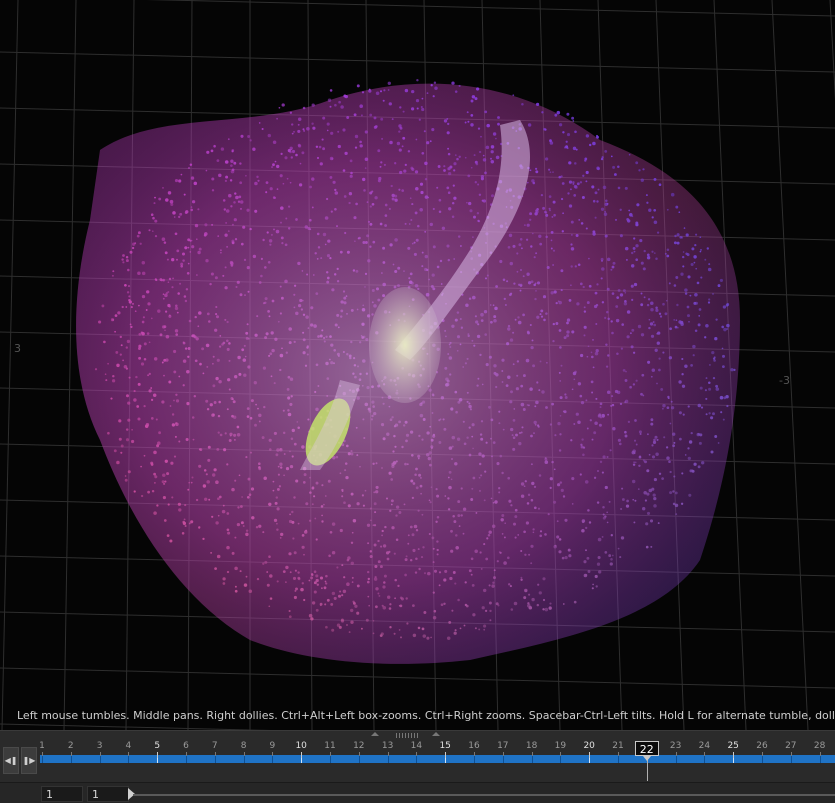  Describe the element at coordinates (484, 795) in the screenshot. I see `range-slider` at that location.